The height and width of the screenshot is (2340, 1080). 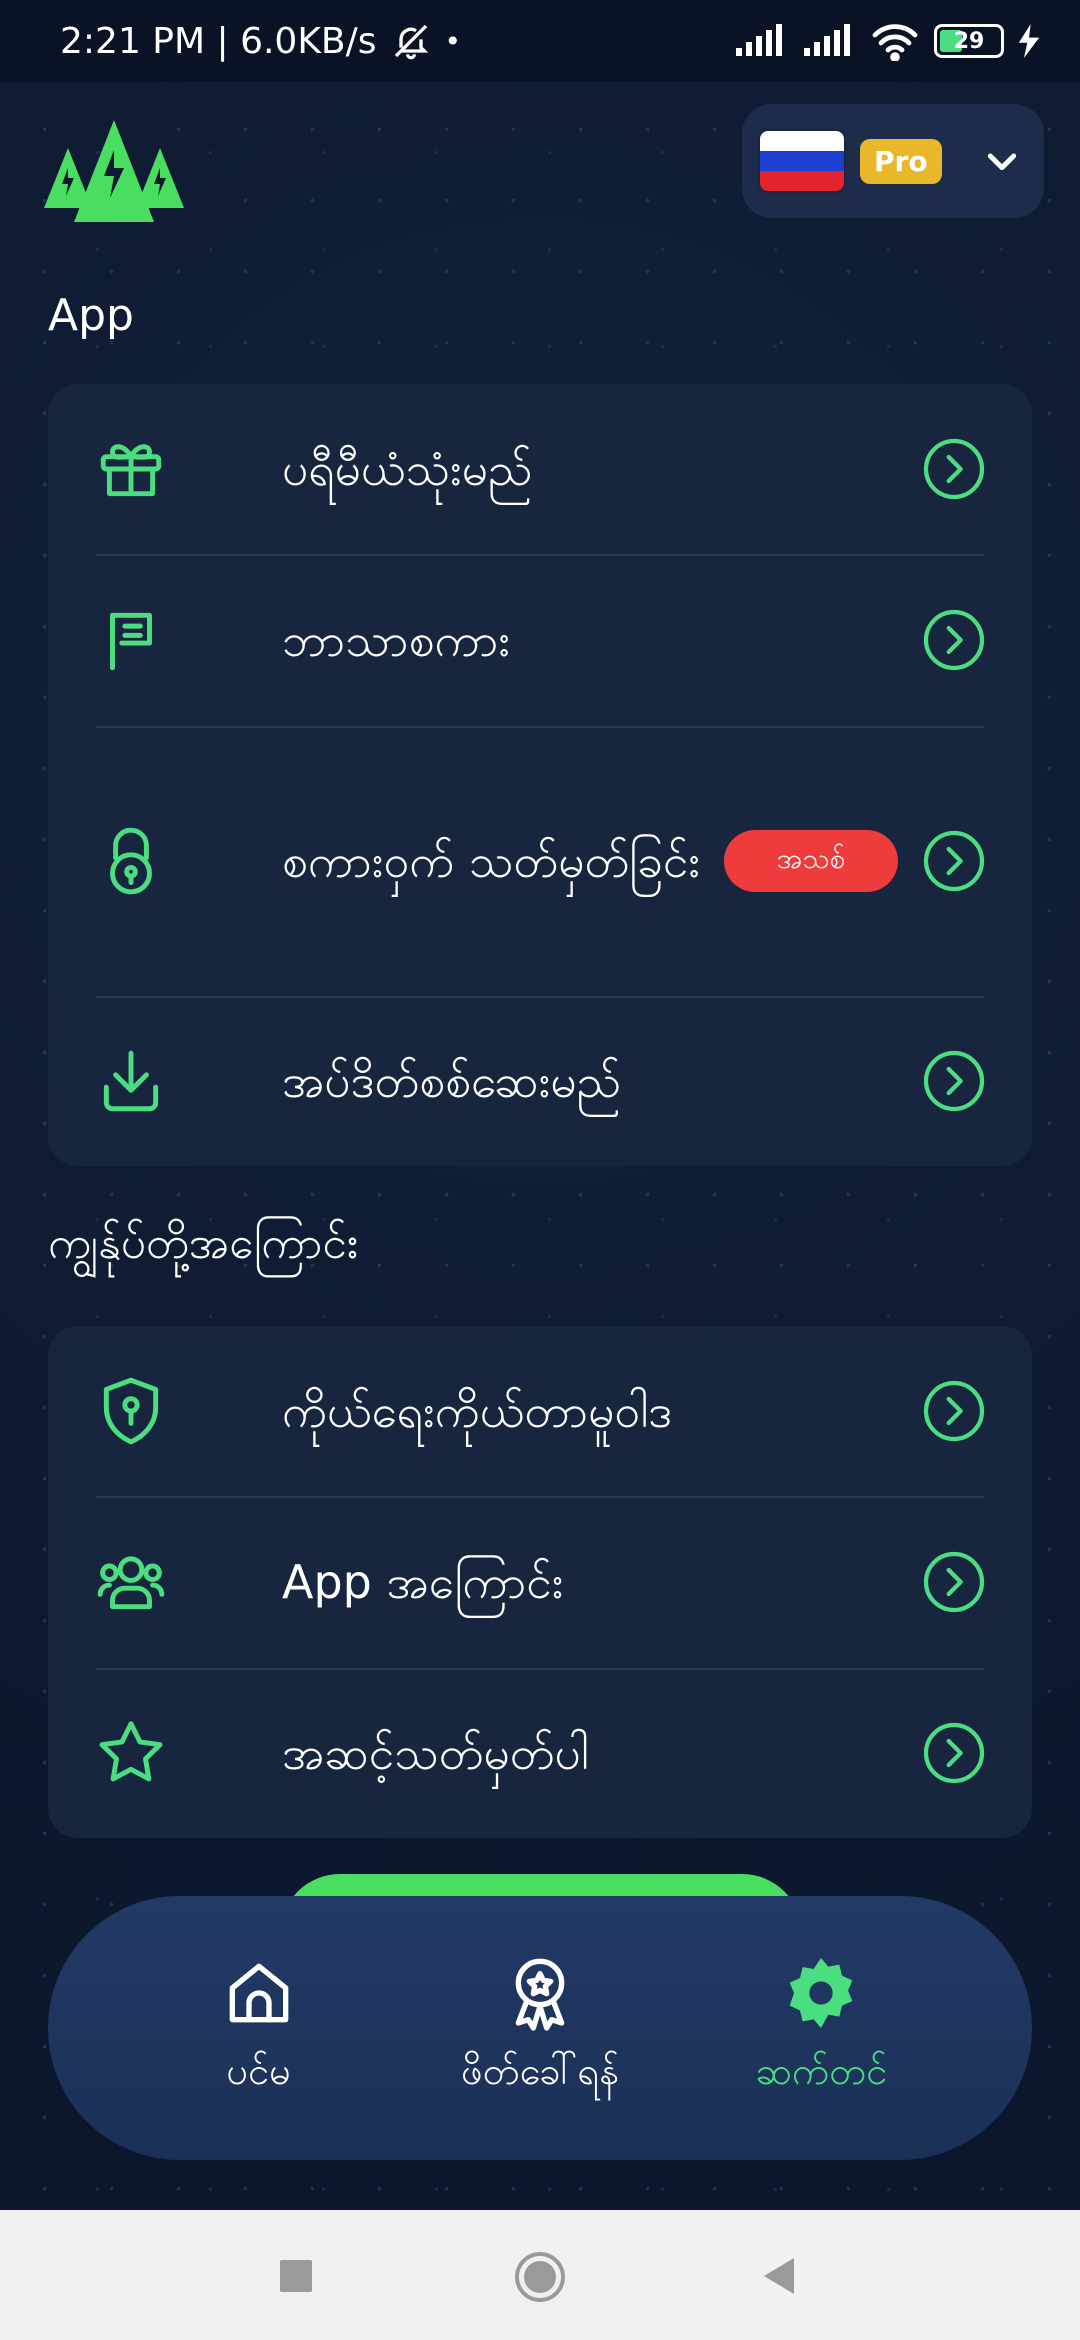 I want to click on system-nav-bar, so click(x=540, y=2275).